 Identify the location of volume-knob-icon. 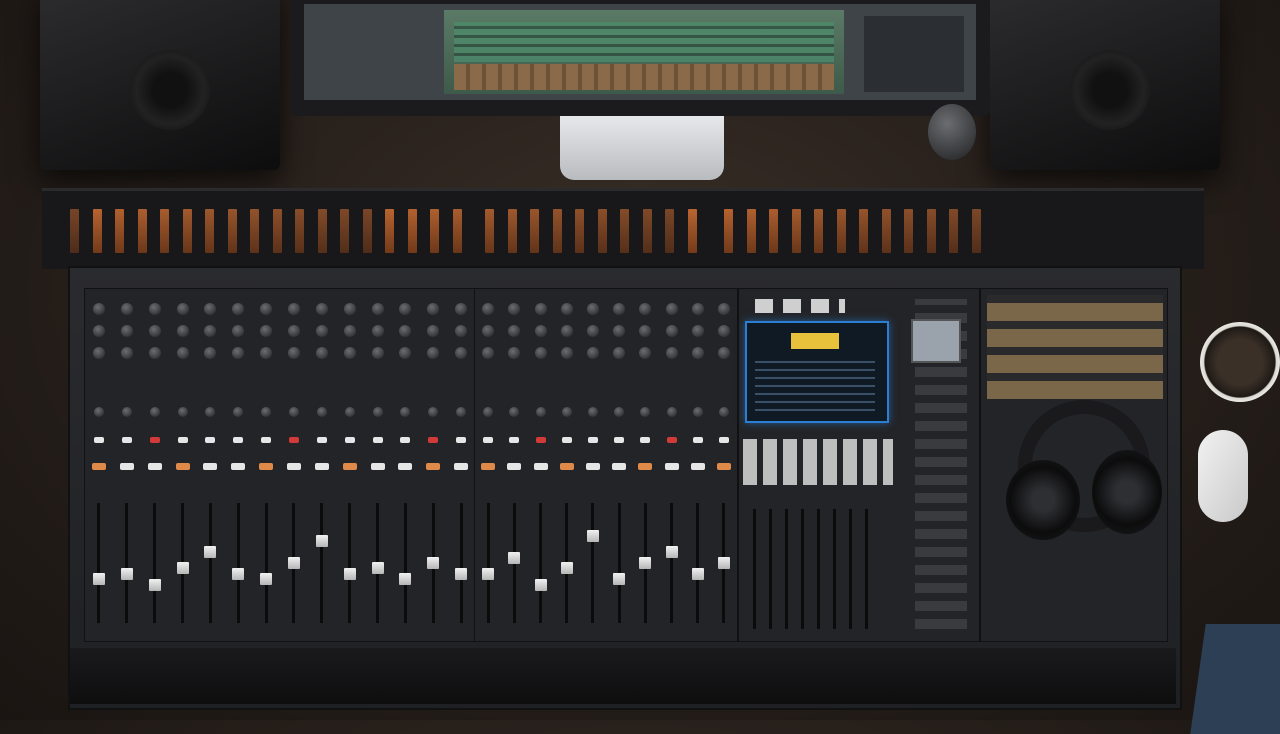
(952, 132).